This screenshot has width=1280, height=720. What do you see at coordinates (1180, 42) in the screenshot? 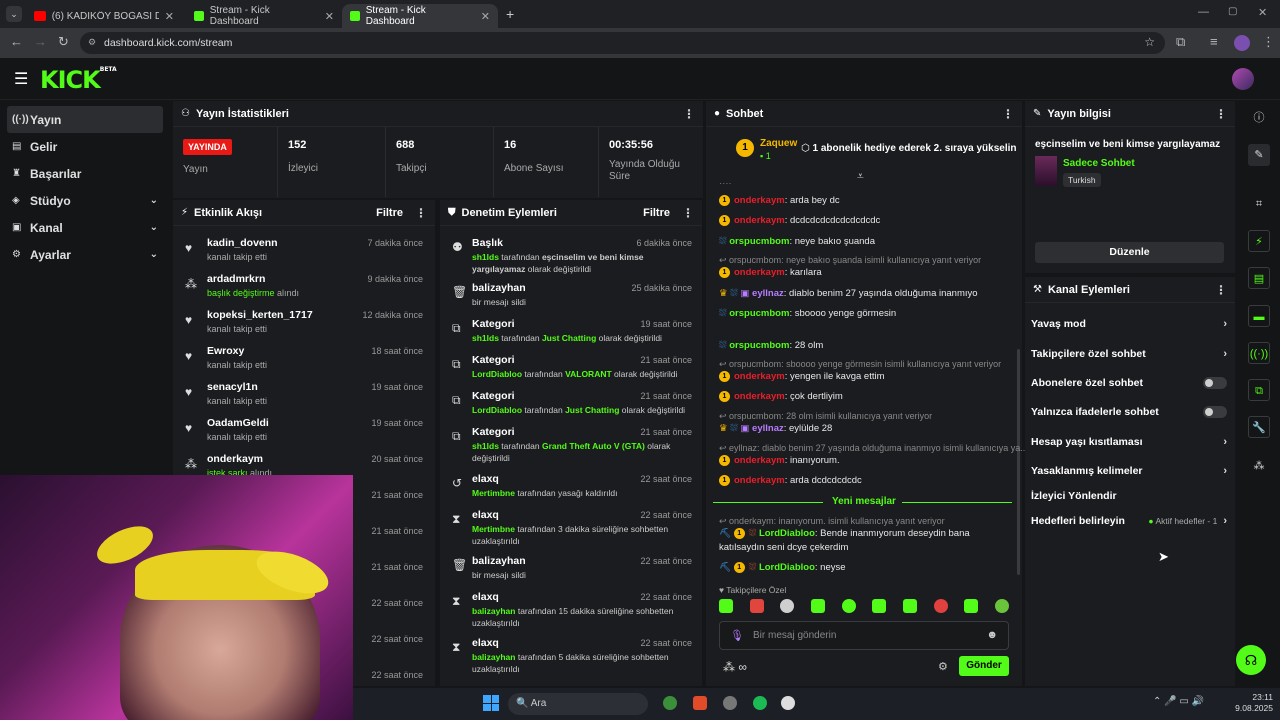
I see `extensions-icon: ⧉` at bounding box center [1180, 42].